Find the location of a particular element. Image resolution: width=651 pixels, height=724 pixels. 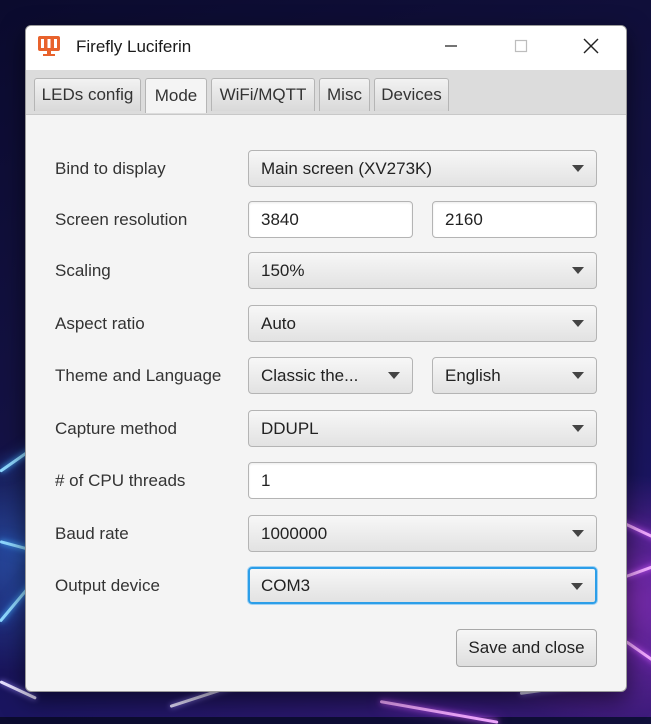

close-button is located at coordinates (591, 48).